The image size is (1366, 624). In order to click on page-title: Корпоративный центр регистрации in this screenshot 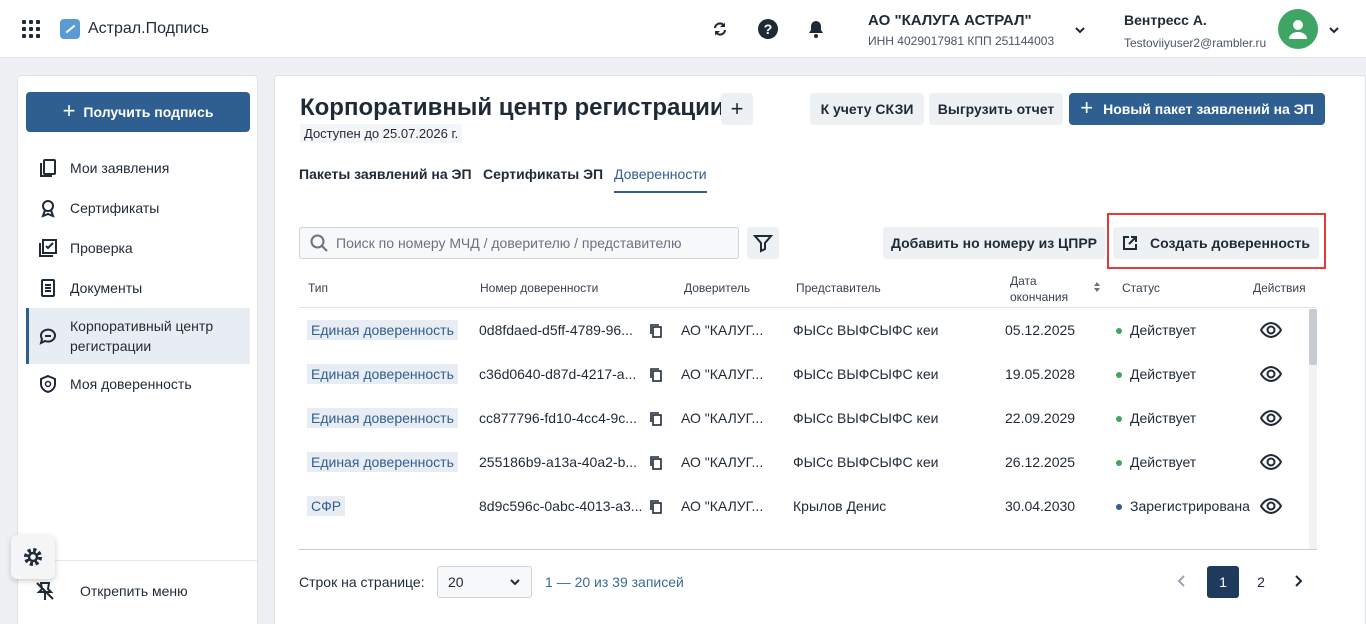, I will do `click(512, 107)`.